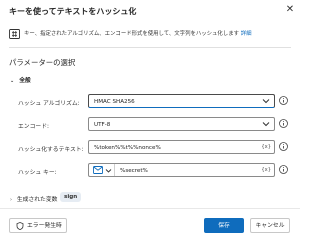  I want to click on shield-icon, so click(20, 226).